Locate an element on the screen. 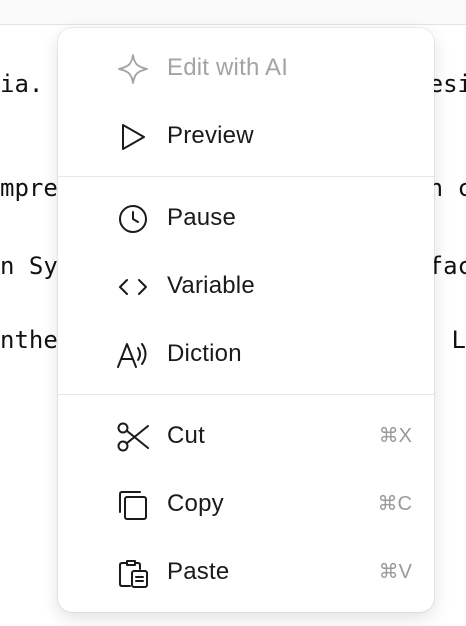  shortcut-label: ⌘C is located at coordinates (394, 504).